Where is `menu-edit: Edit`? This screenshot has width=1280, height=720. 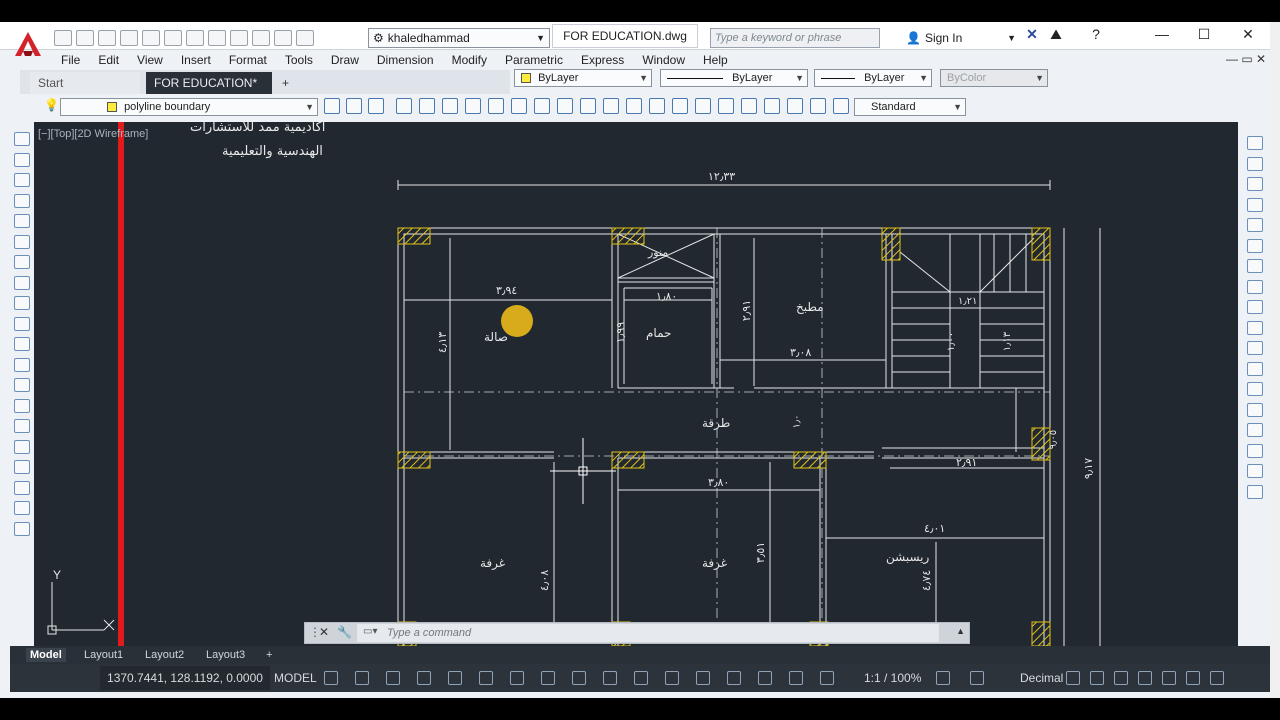
menu-edit: Edit is located at coordinates (108, 60).